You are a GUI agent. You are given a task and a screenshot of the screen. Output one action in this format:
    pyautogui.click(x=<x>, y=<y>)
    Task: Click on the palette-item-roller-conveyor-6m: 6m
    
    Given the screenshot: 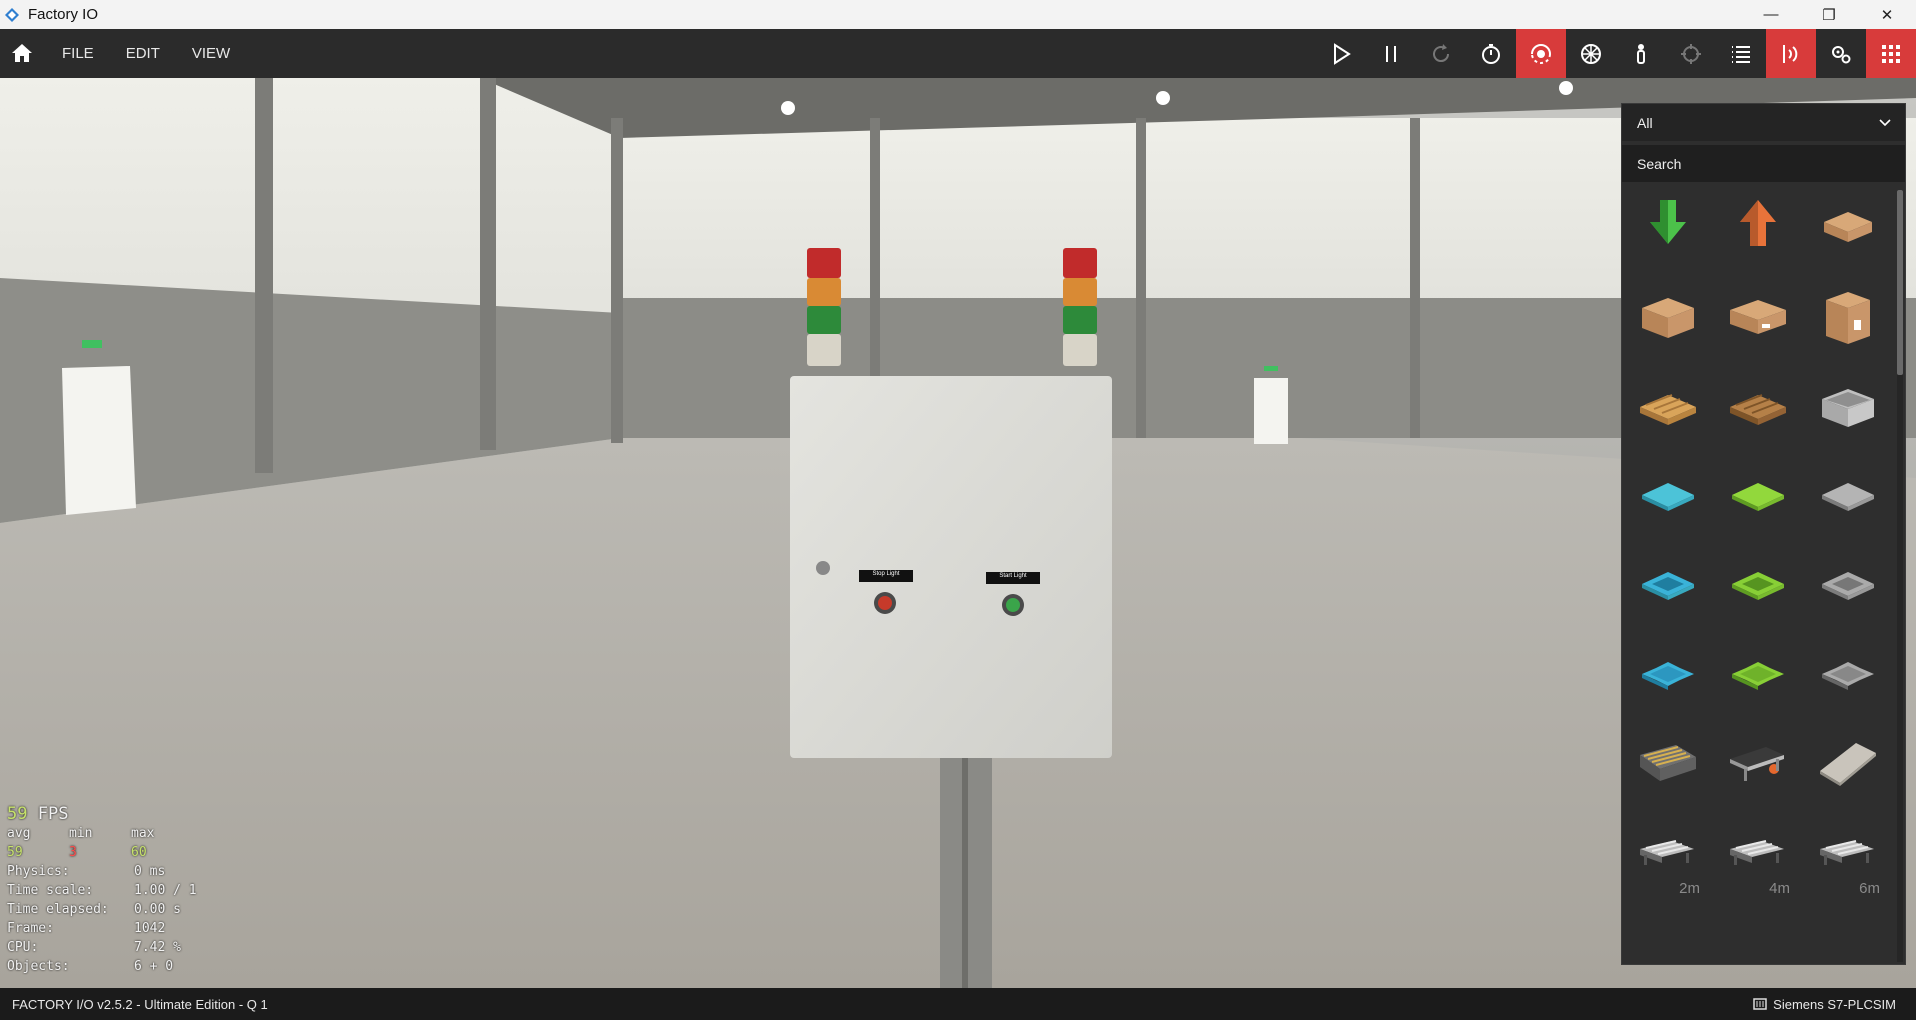 What is the action you would take?
    pyautogui.click(x=1848, y=858)
    